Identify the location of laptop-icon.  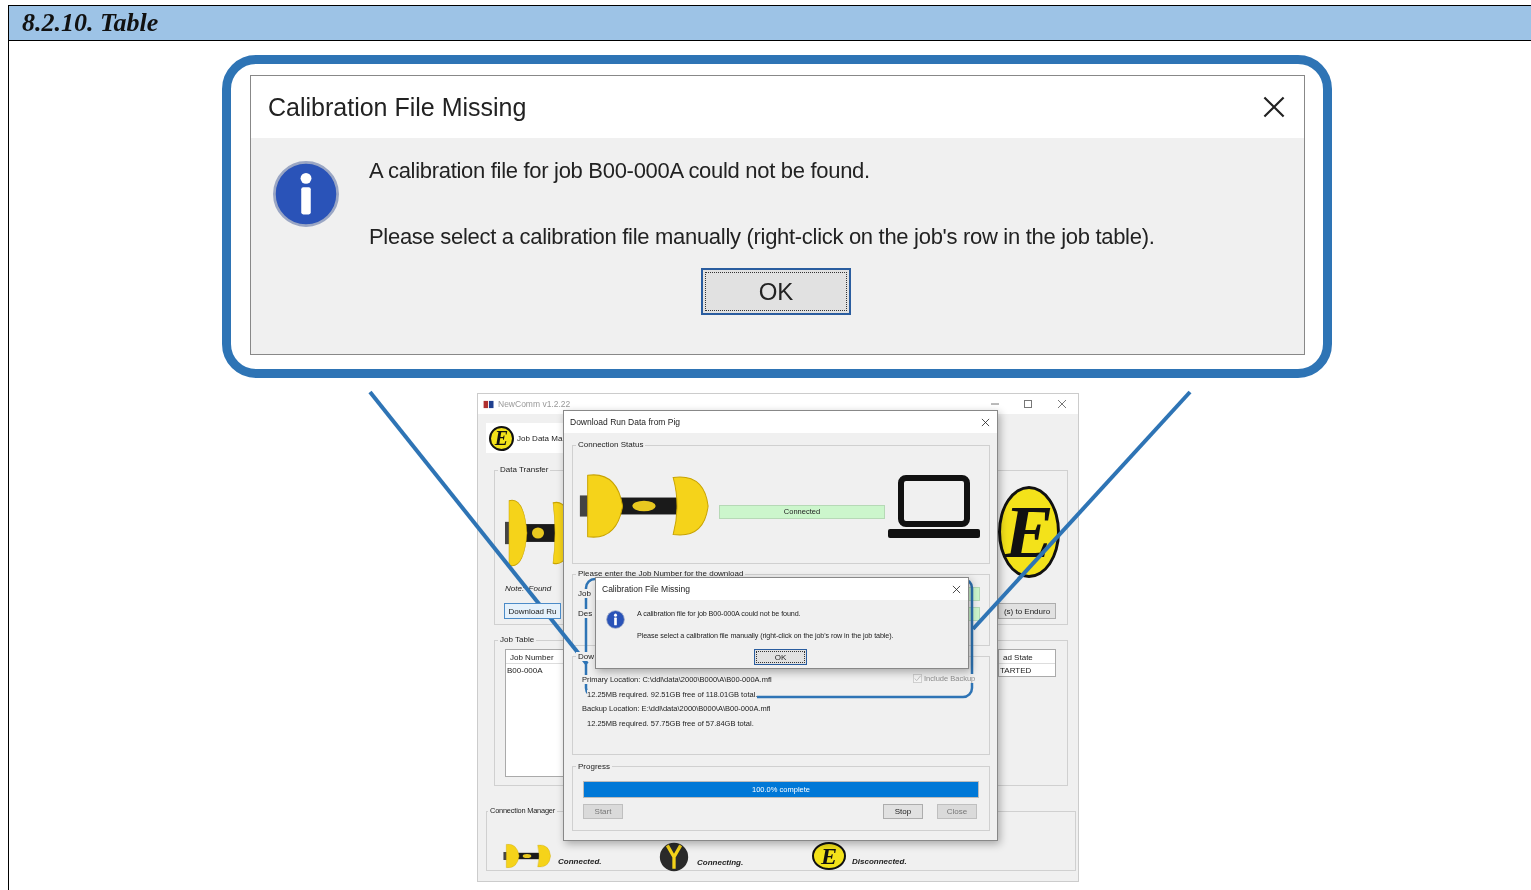
(934, 507).